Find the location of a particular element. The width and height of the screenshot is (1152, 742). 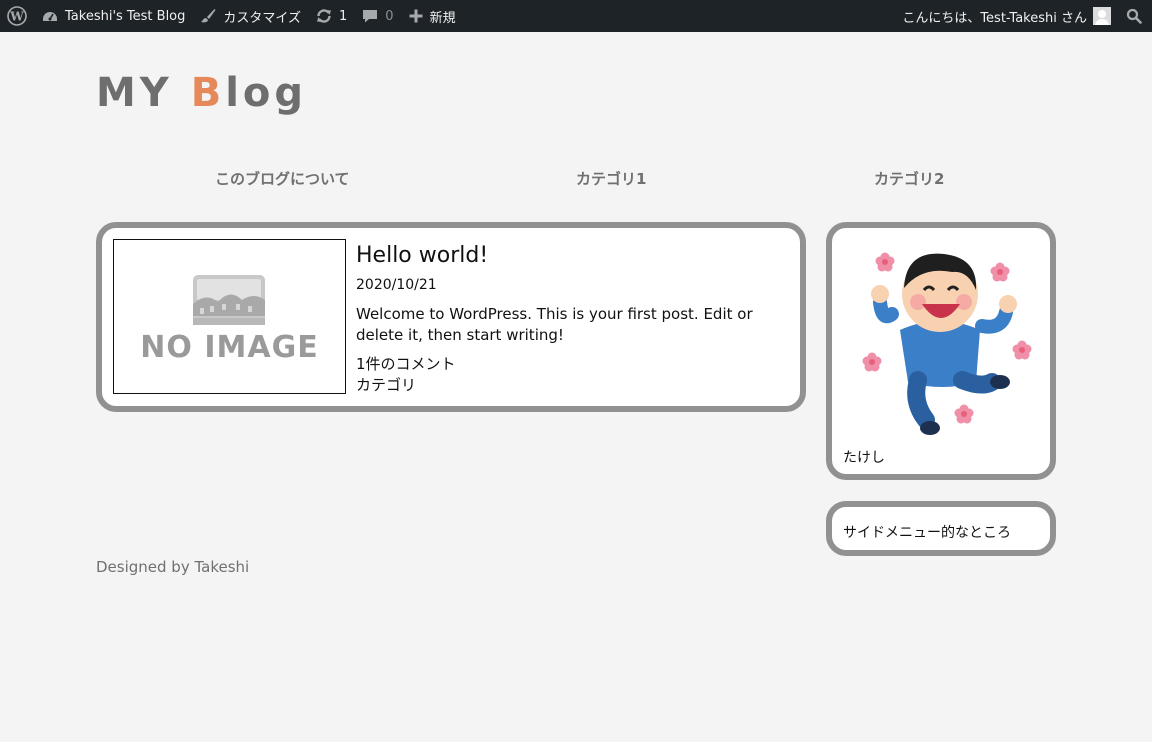

post-thumbnail: NO IMAGE is located at coordinates (229, 316).